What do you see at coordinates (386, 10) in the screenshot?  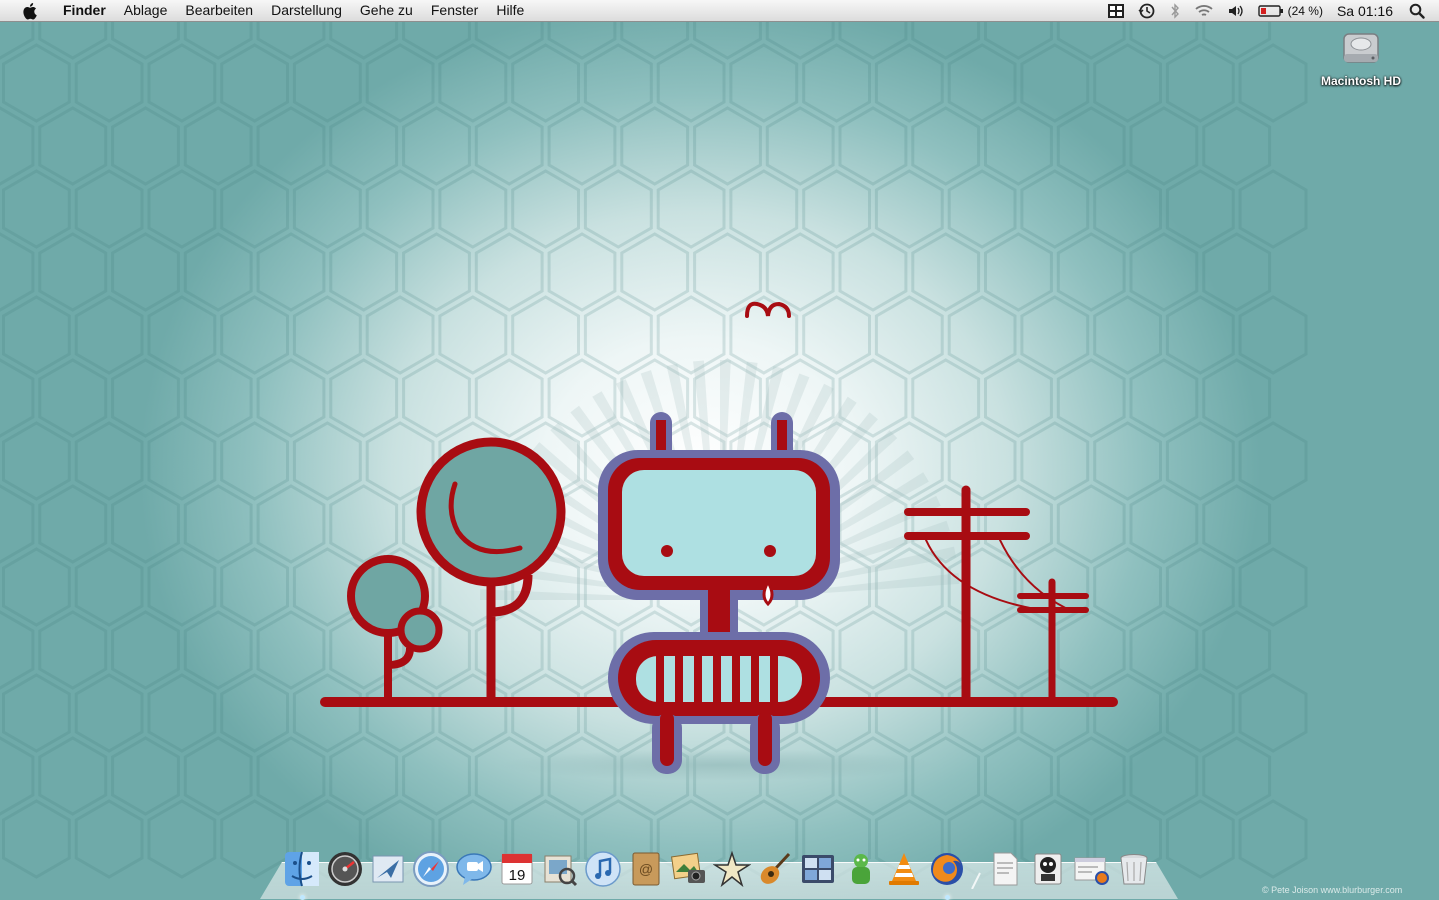 I see `menu-gehe-zu: Gehe zu` at bounding box center [386, 10].